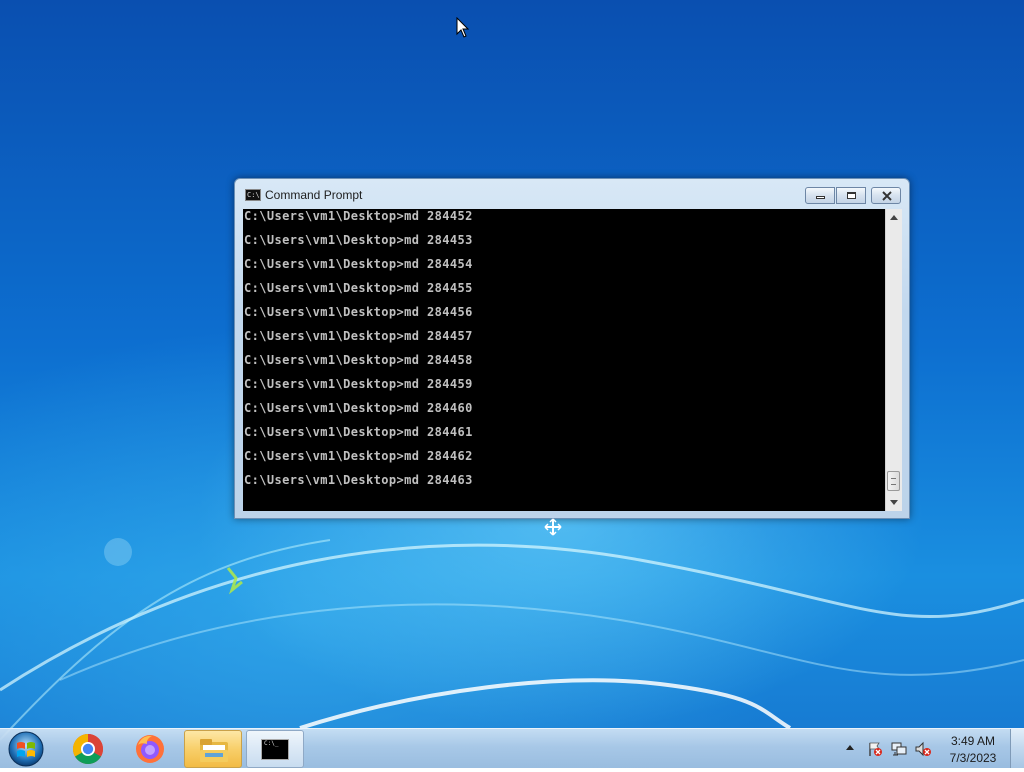  I want to click on network-icon, so click(899, 749).